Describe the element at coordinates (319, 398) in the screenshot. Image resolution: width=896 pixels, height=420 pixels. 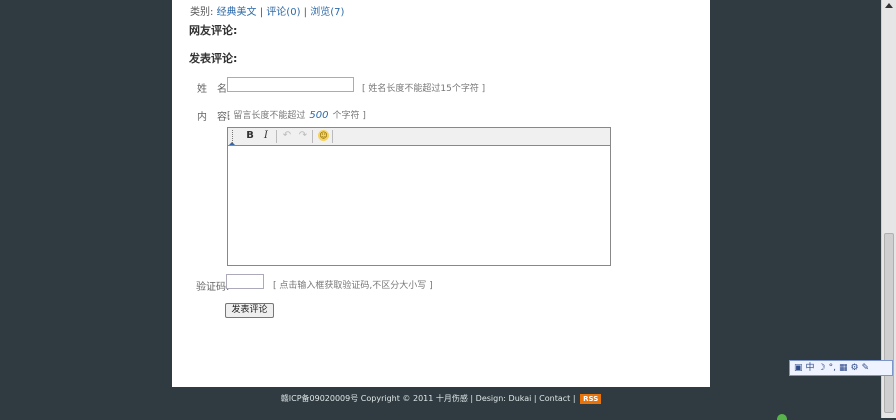
I see `icp-text: 赣ICP备09020009号` at that location.